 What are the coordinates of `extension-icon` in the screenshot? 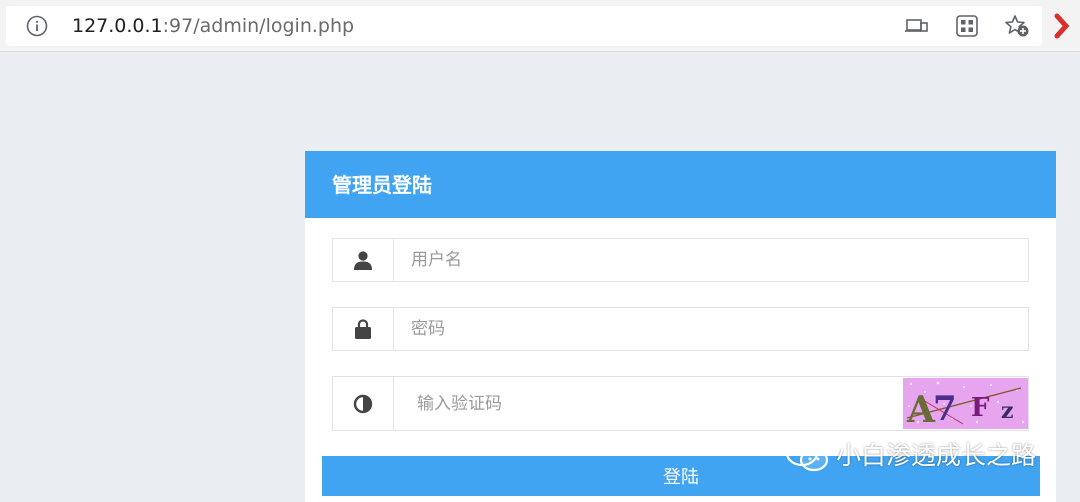 It's located at (1067, 26).